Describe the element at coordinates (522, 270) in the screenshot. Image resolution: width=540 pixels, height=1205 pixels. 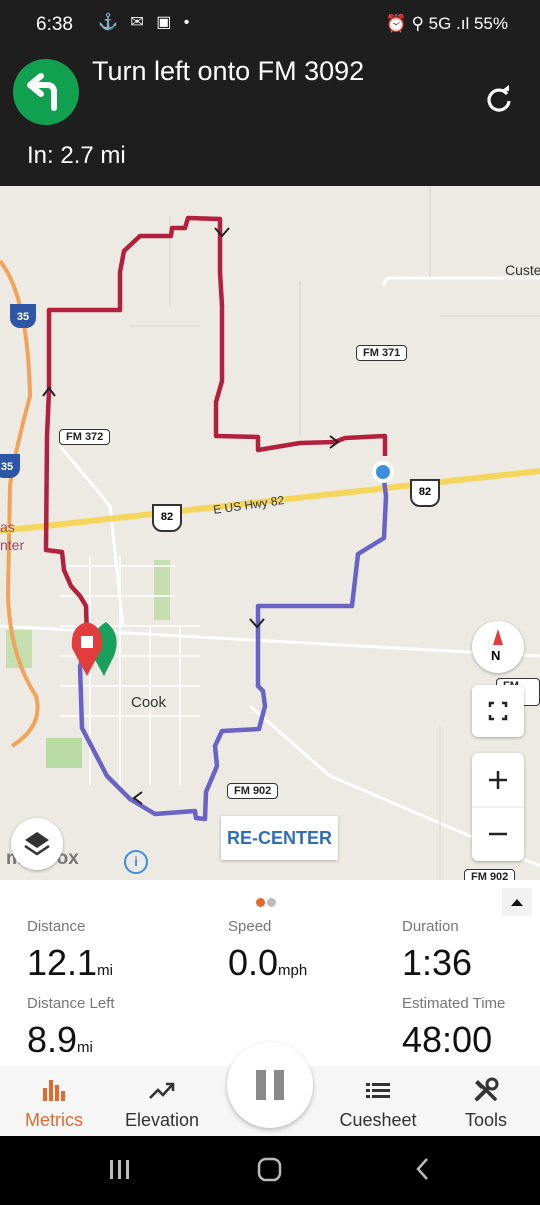
I see `place-name-custer: Custe` at that location.